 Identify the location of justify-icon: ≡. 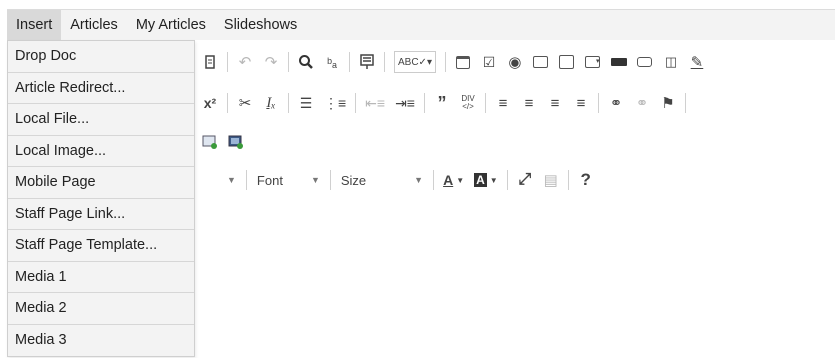
(581, 103).